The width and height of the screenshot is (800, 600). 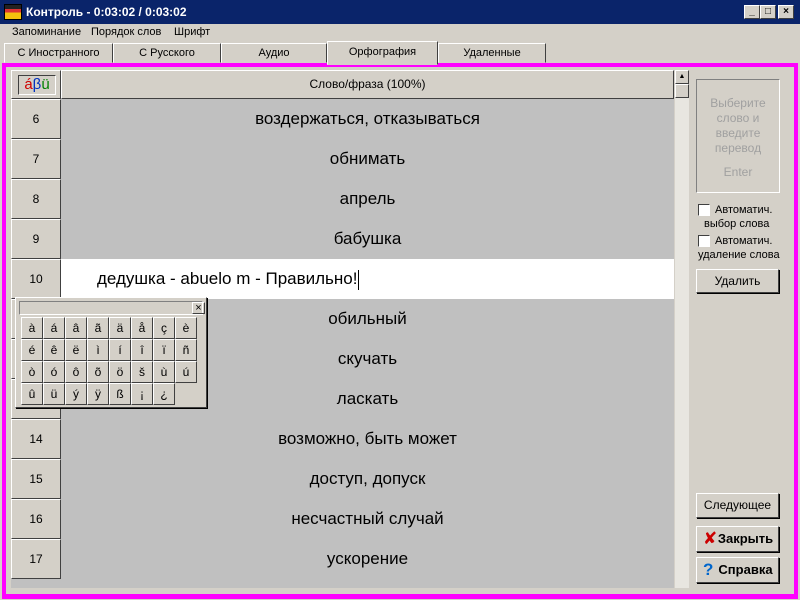 I want to click on accent-key: ù, so click(x=164, y=372).